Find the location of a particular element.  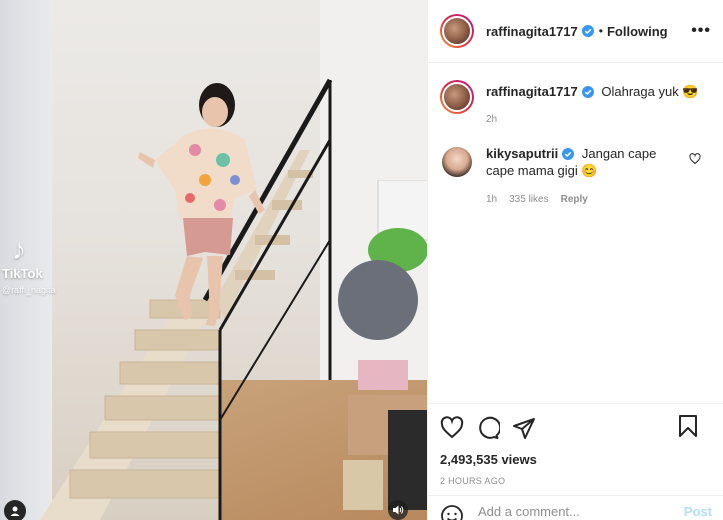

emoji-icon is located at coordinates (452, 512).